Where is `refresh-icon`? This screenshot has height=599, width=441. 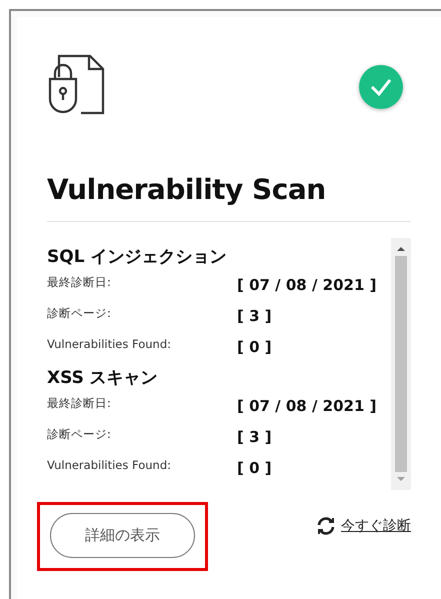
refresh-icon is located at coordinates (326, 526).